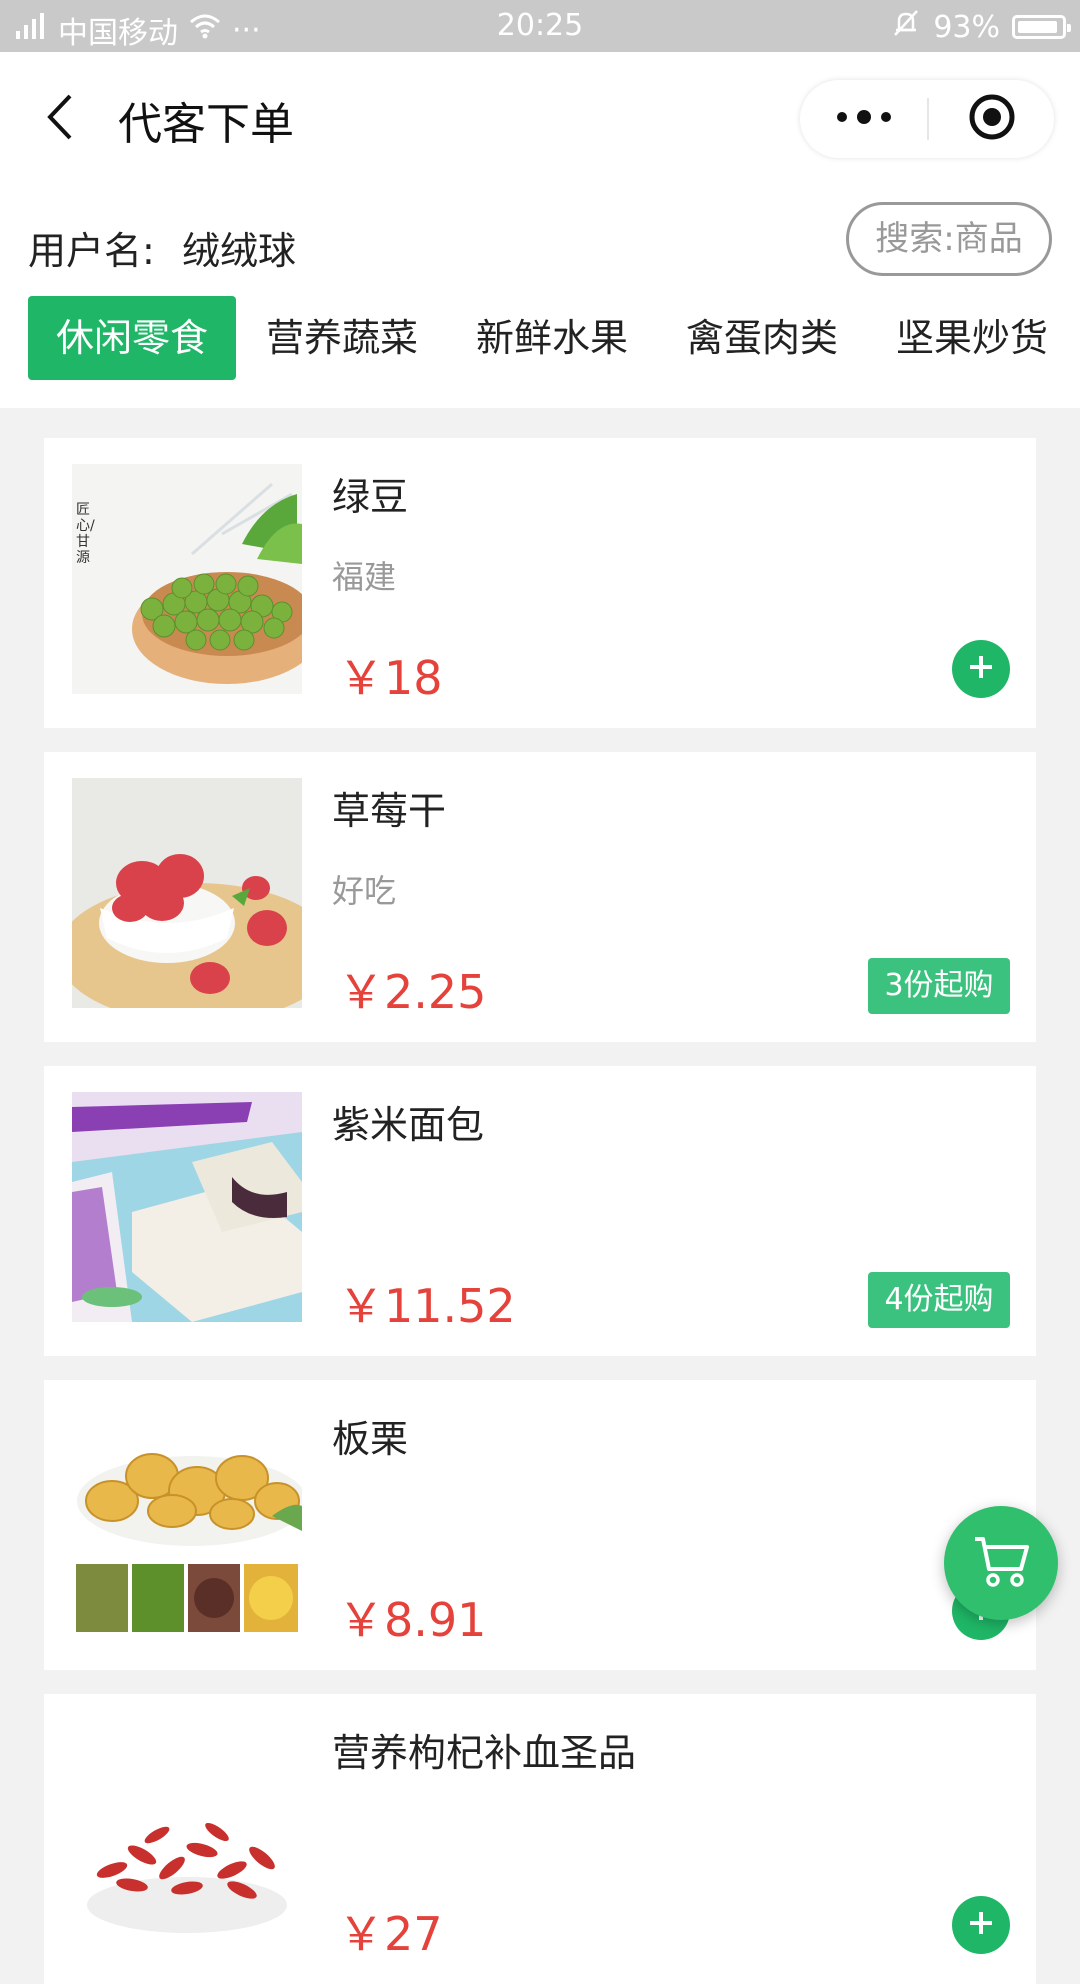 The height and width of the screenshot is (1984, 1080). I want to click on product-price: ￥2.25, so click(412, 992).